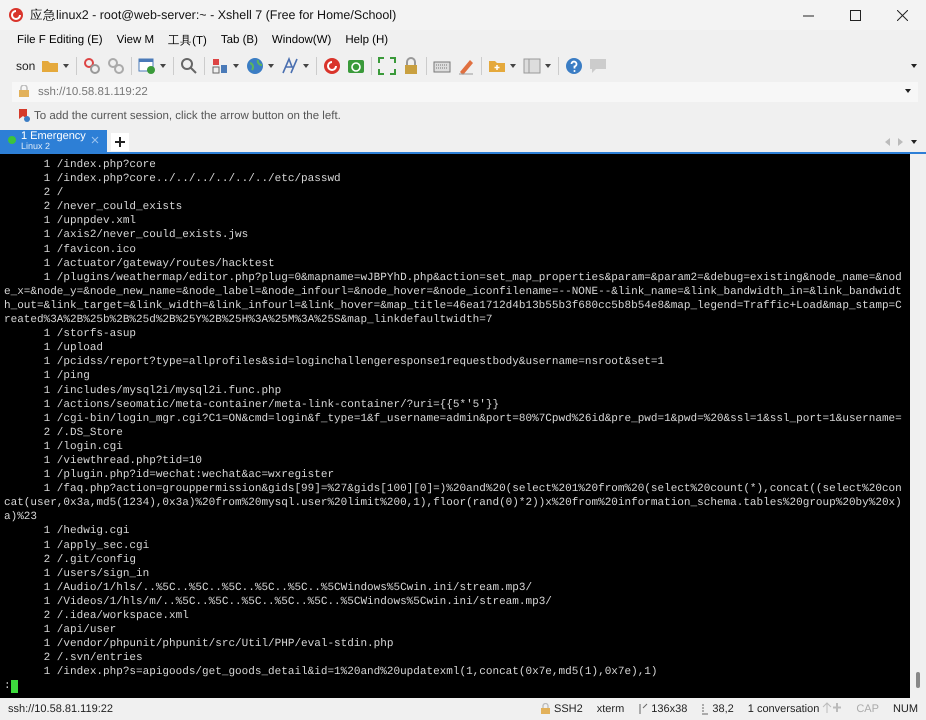 This screenshot has width=926, height=720. Describe the element at coordinates (574, 66) in the screenshot. I see `help-icon` at that location.